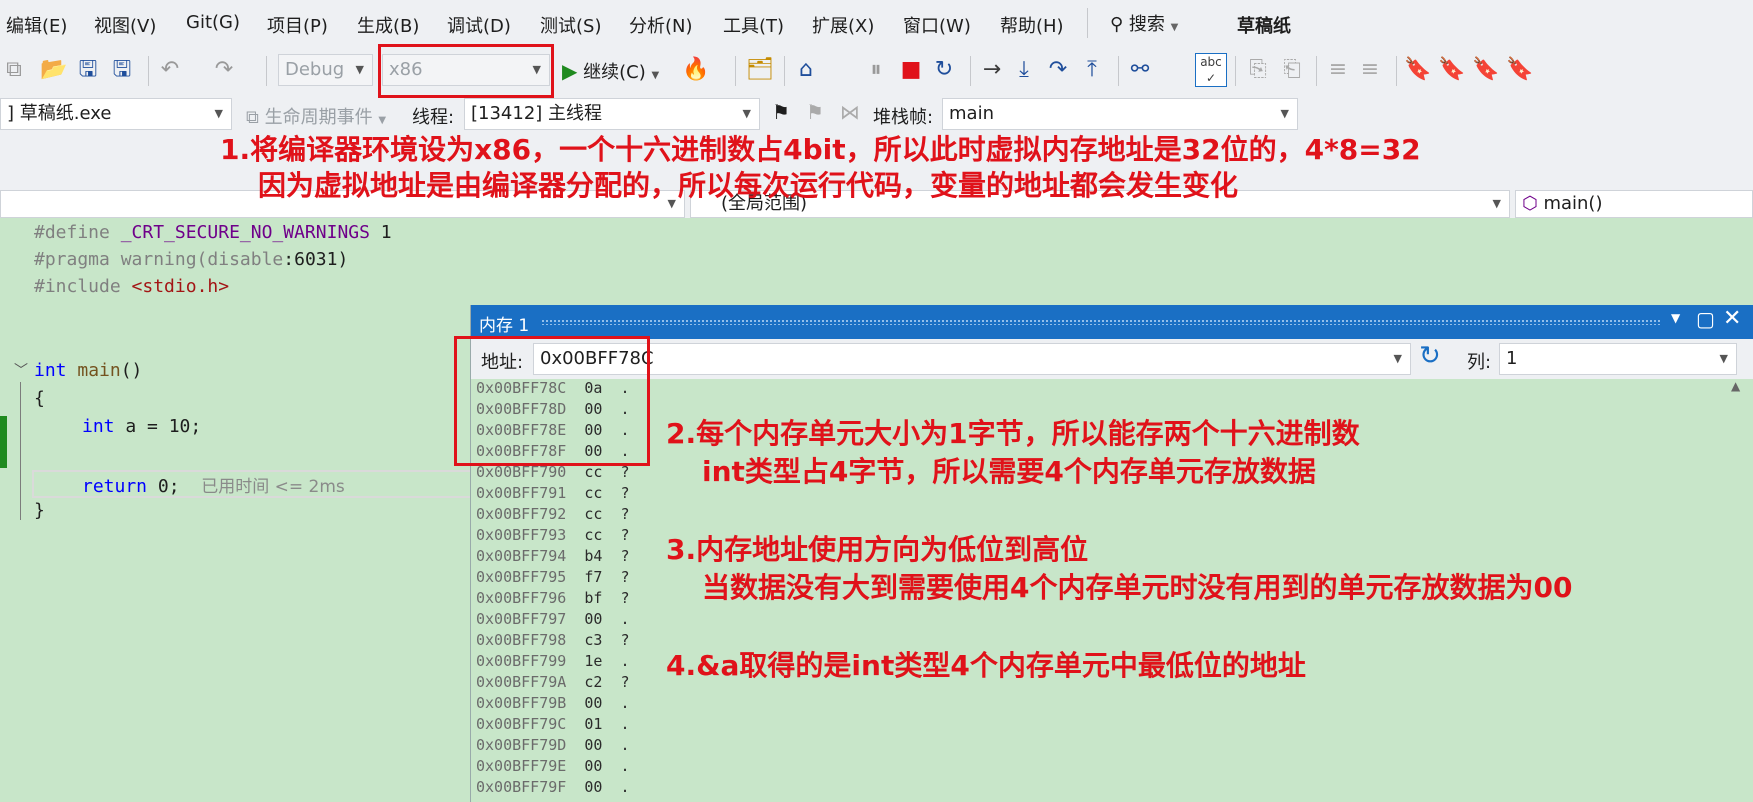 This screenshot has height=802, width=1753. I want to click on memory-row: 0x00BFF79F 00 ., so click(553, 787).